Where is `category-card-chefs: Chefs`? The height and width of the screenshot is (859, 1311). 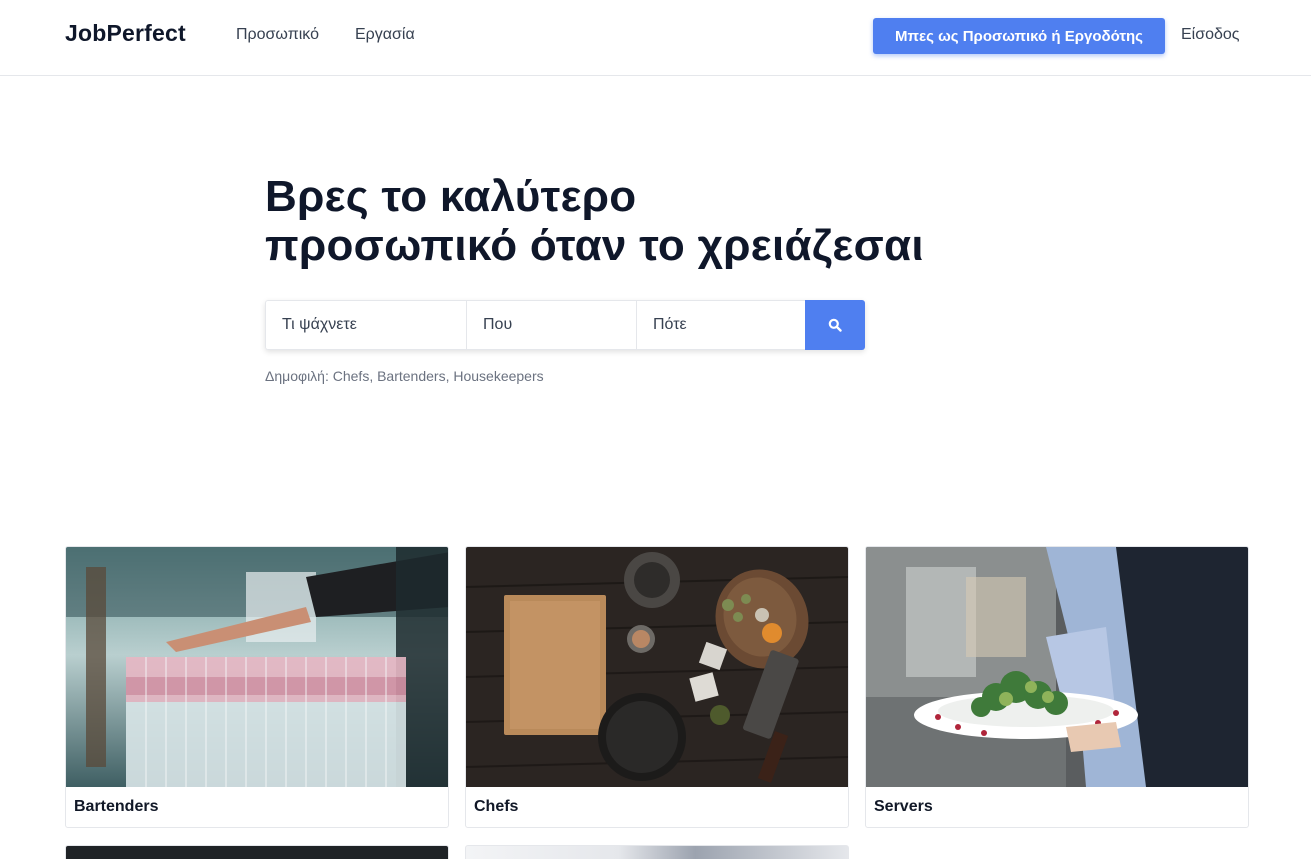
category-card-chefs: Chefs is located at coordinates (657, 687).